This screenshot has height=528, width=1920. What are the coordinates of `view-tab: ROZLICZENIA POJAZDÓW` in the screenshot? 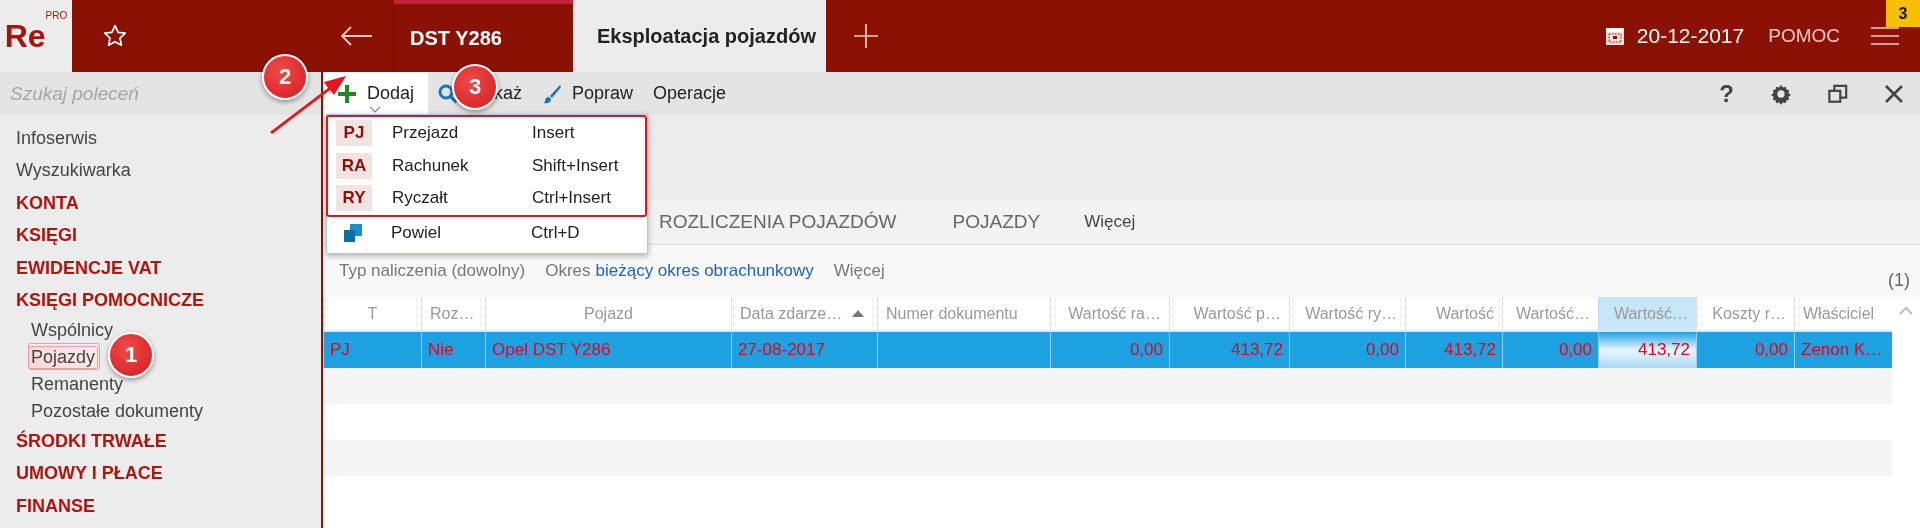 It's located at (778, 222).